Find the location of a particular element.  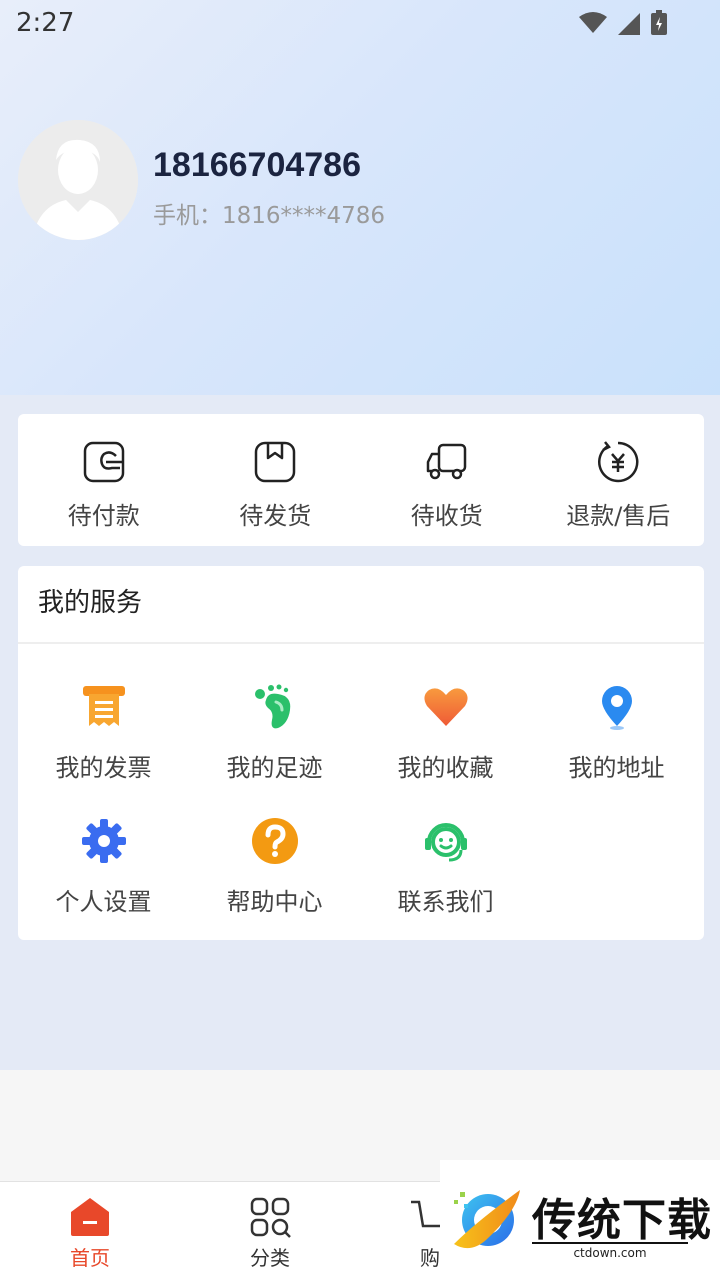

status-time: 2:27 is located at coordinates (45, 23).